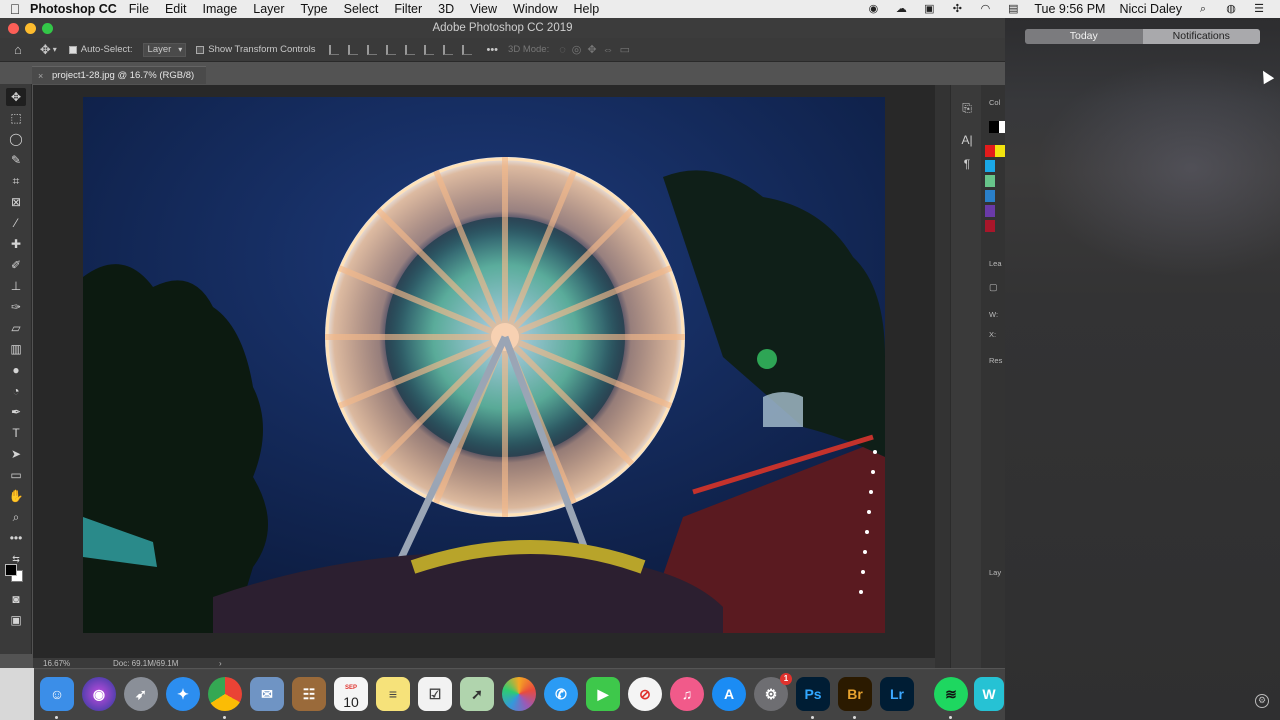  I want to click on menu-app-name: Photoshop CC, so click(73, 9).